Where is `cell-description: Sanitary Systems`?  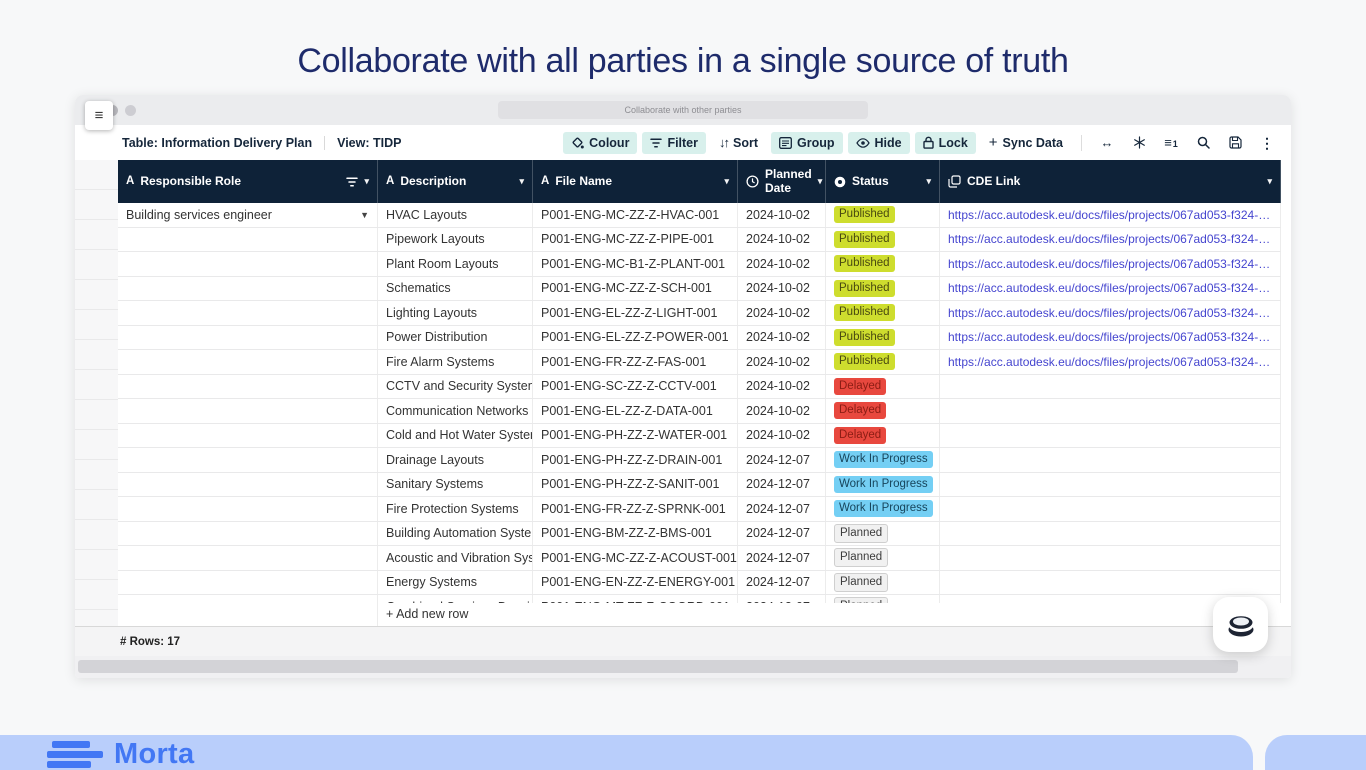 cell-description: Sanitary Systems is located at coordinates (455, 484).